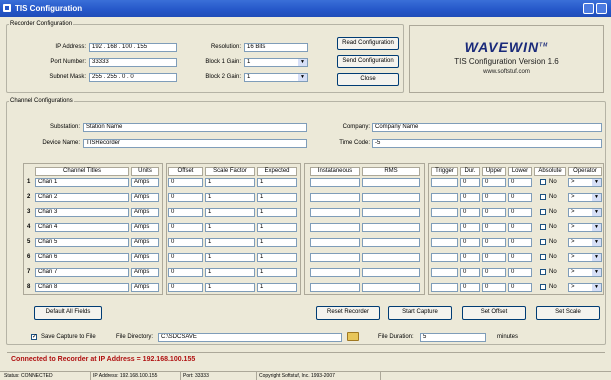 This screenshot has height=380, width=611. I want to click on company-input: Company Name, so click(487, 127).